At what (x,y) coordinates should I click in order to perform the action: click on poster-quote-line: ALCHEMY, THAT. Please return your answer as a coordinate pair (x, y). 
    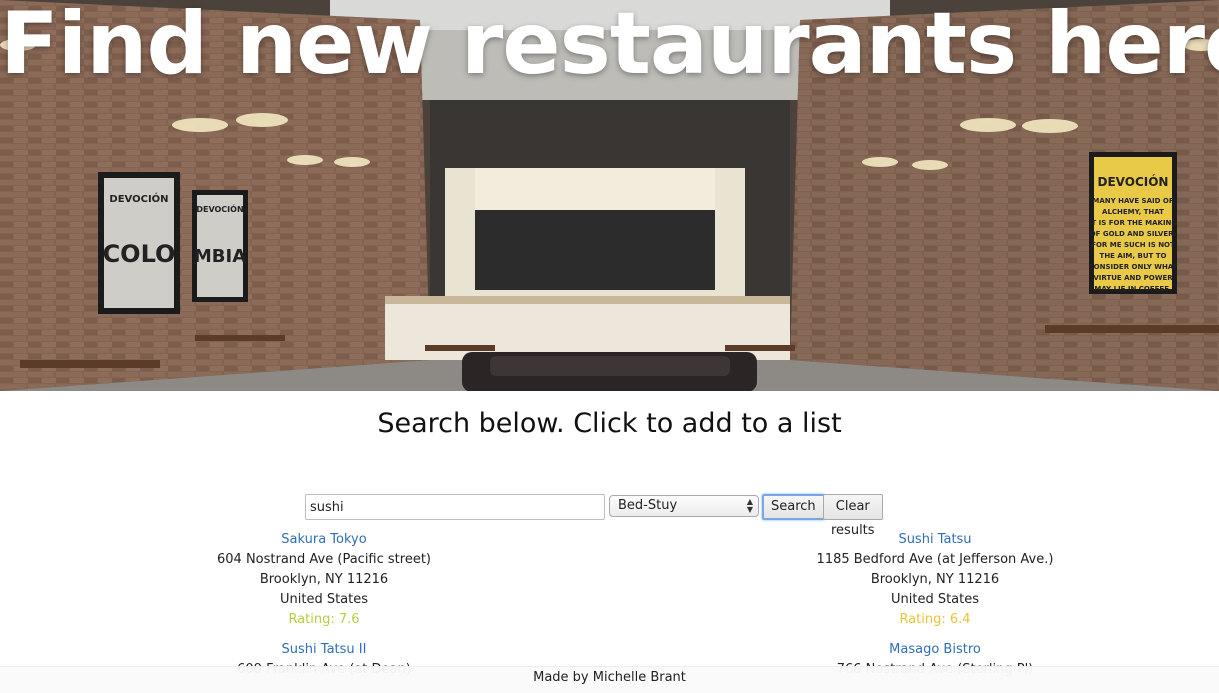
    Looking at the image, I should click on (1133, 212).